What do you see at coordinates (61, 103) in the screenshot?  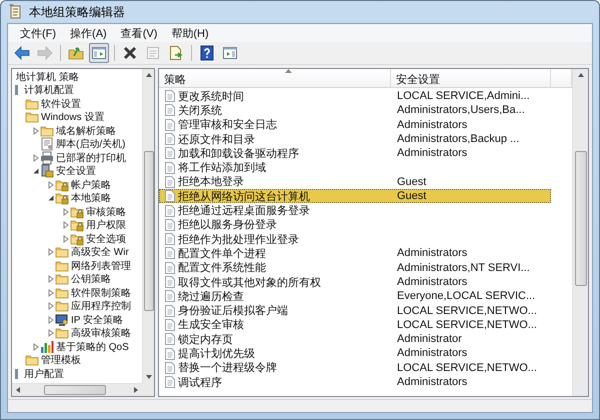 I see `tree-item: 软件设置` at bounding box center [61, 103].